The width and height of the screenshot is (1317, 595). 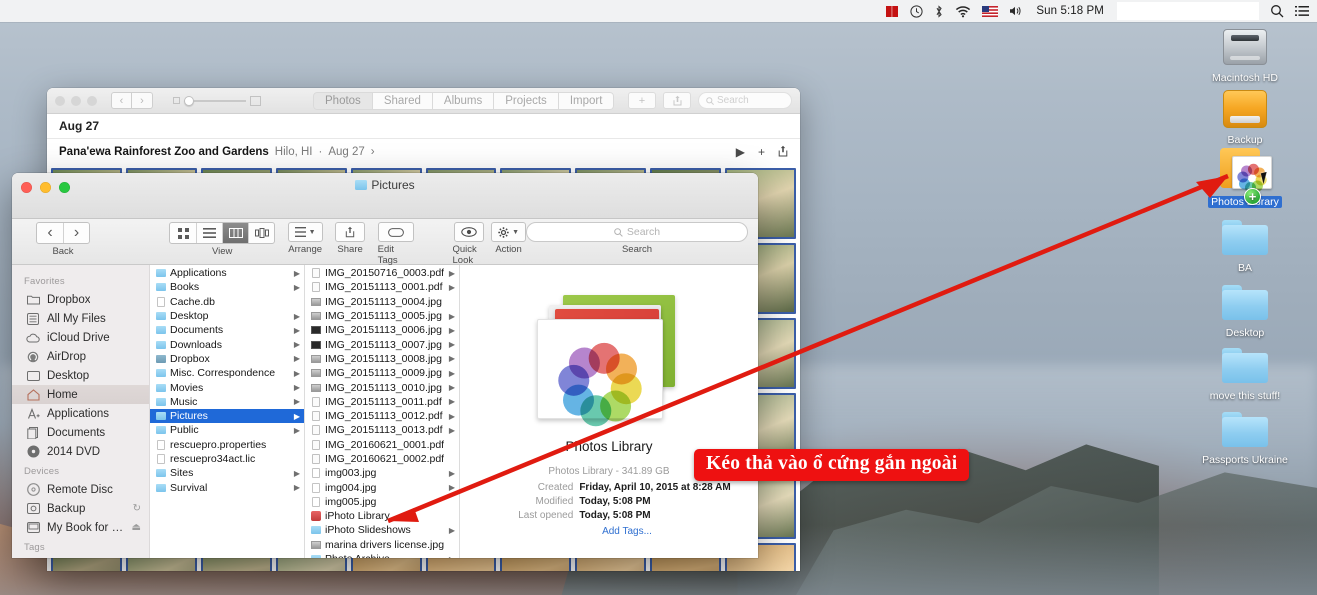 What do you see at coordinates (80, 318) in the screenshot?
I see `sidebar-item-all-my-files: All My Files` at bounding box center [80, 318].